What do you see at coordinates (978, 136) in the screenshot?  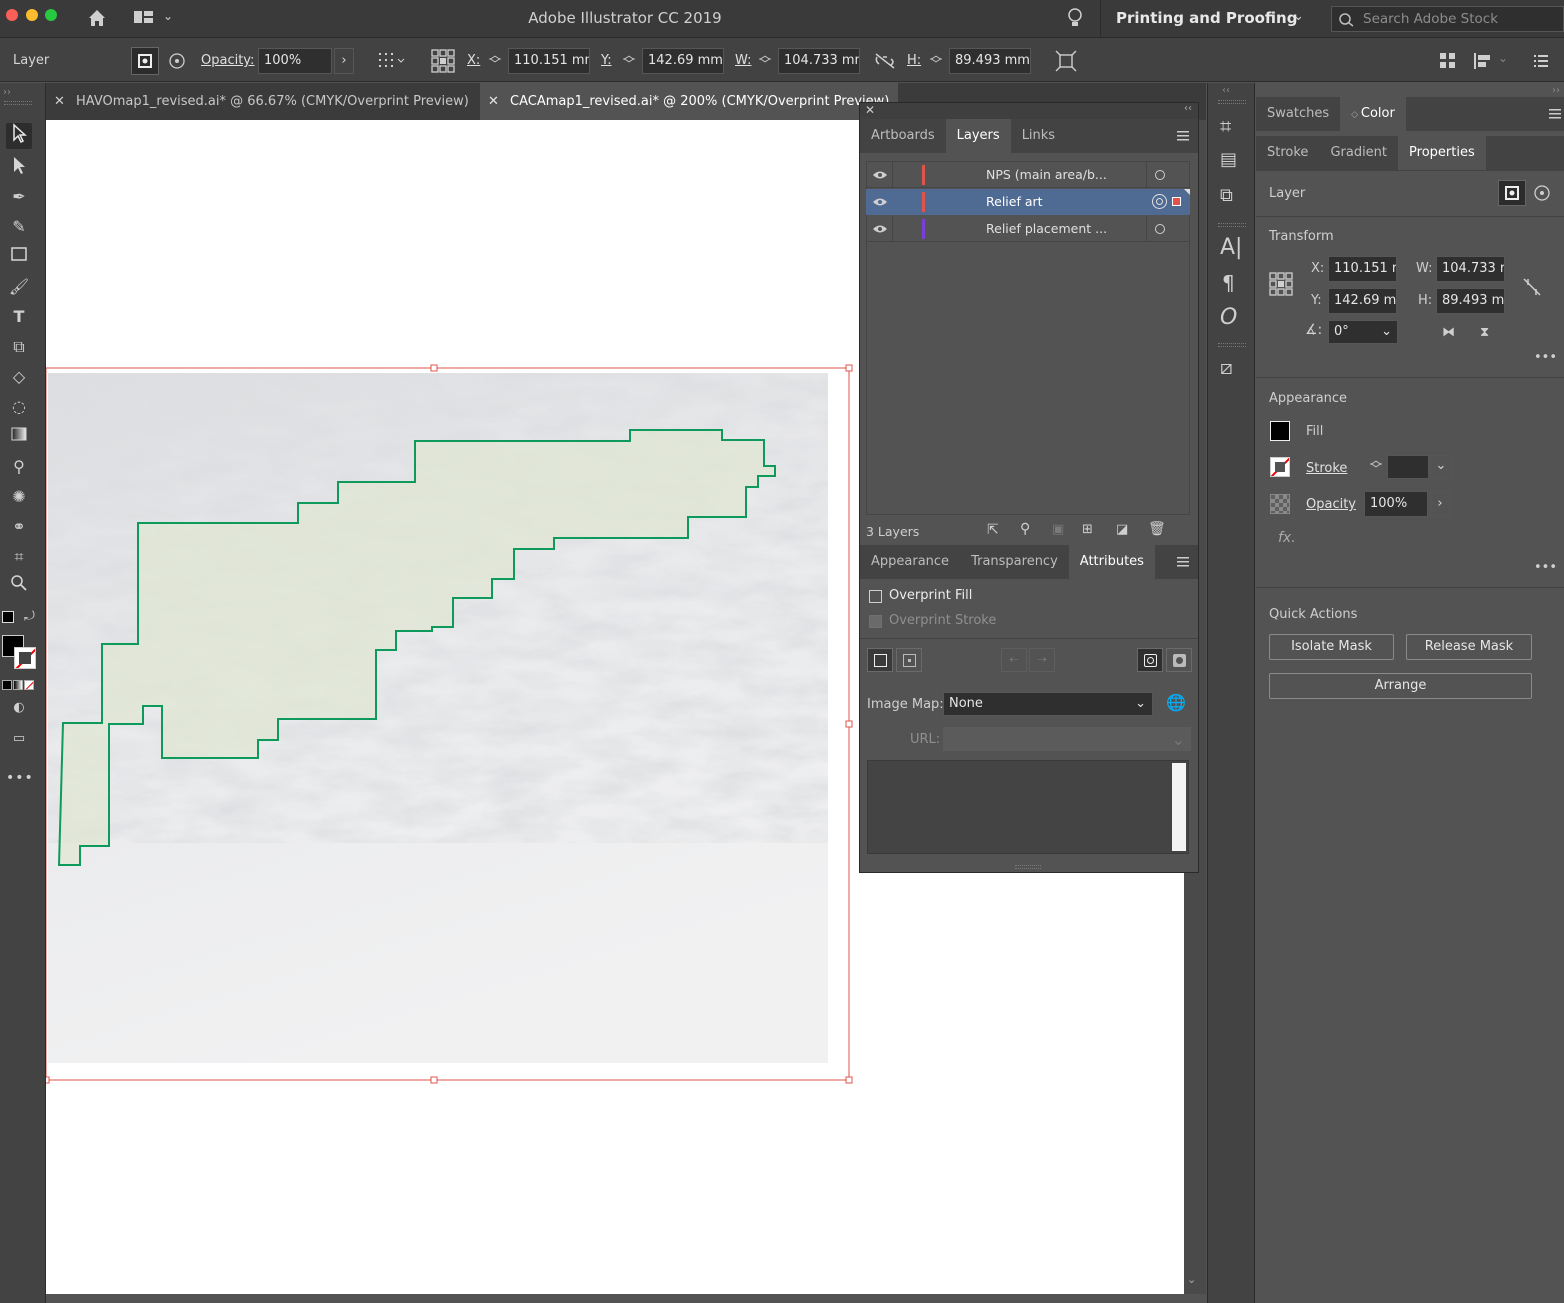 I see `tab-layers: Layers` at bounding box center [978, 136].